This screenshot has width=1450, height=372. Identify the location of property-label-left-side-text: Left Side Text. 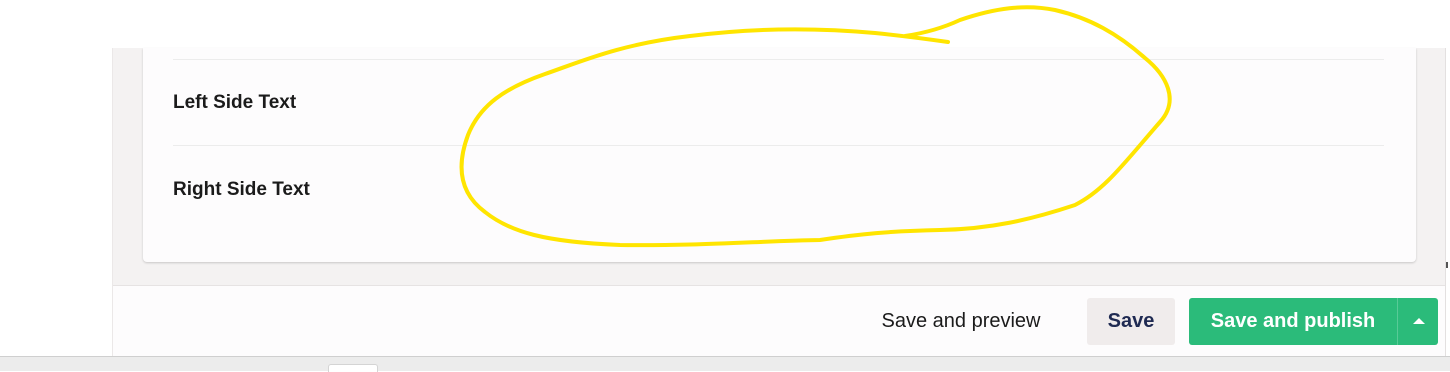
(235, 102).